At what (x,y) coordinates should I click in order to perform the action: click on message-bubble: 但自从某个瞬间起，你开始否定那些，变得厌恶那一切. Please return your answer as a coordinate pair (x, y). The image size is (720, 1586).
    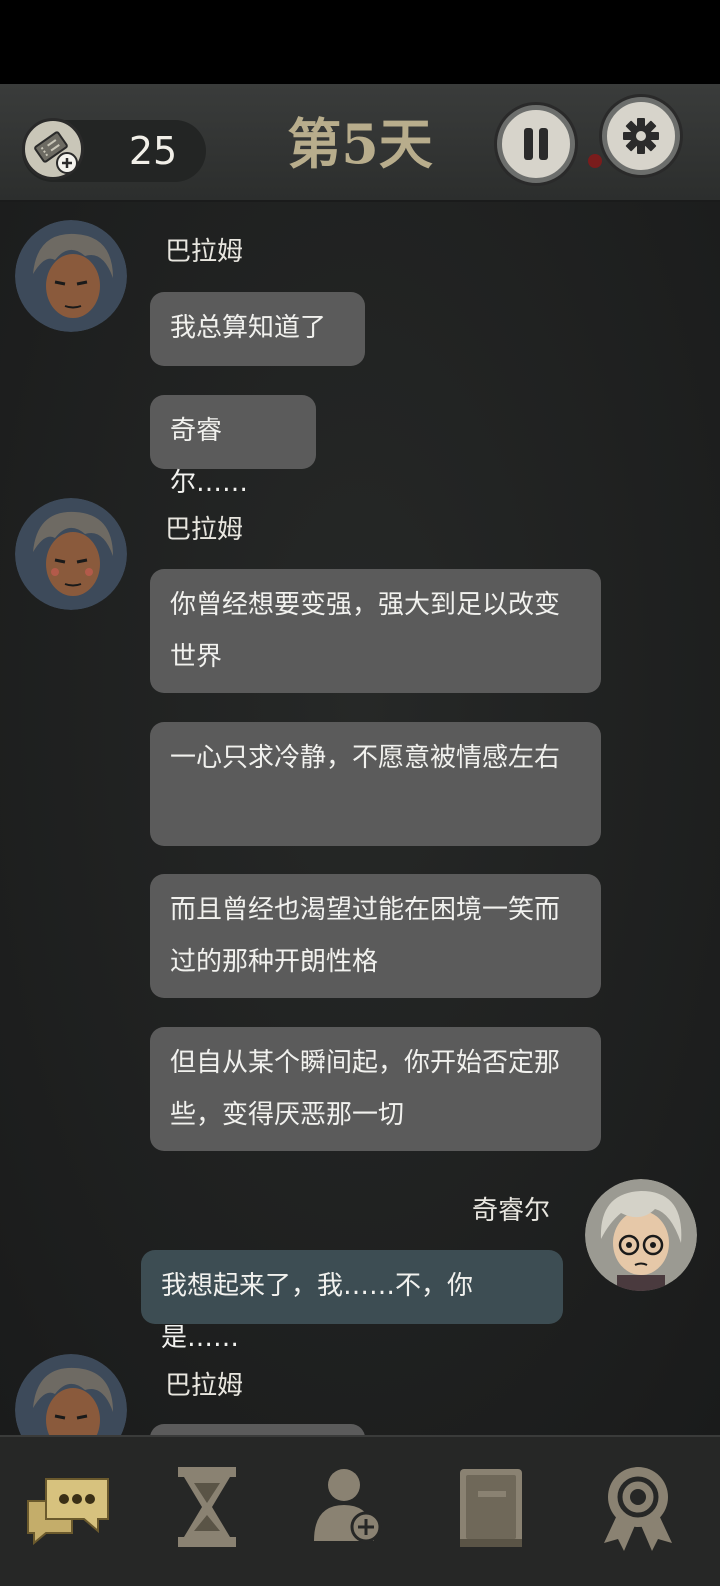
    Looking at the image, I should click on (375, 1089).